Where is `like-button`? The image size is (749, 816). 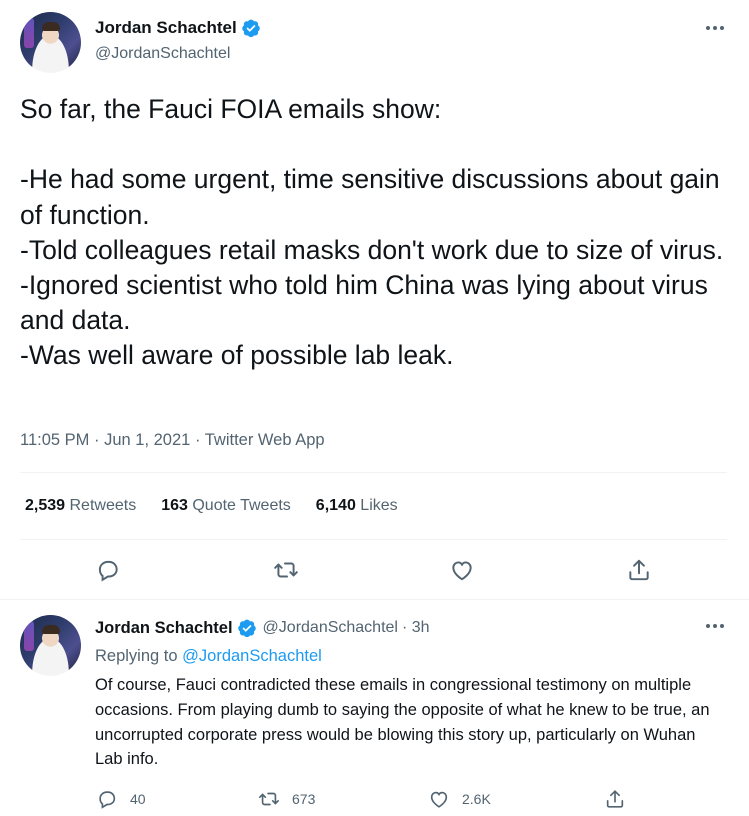
like-button is located at coordinates (462, 570).